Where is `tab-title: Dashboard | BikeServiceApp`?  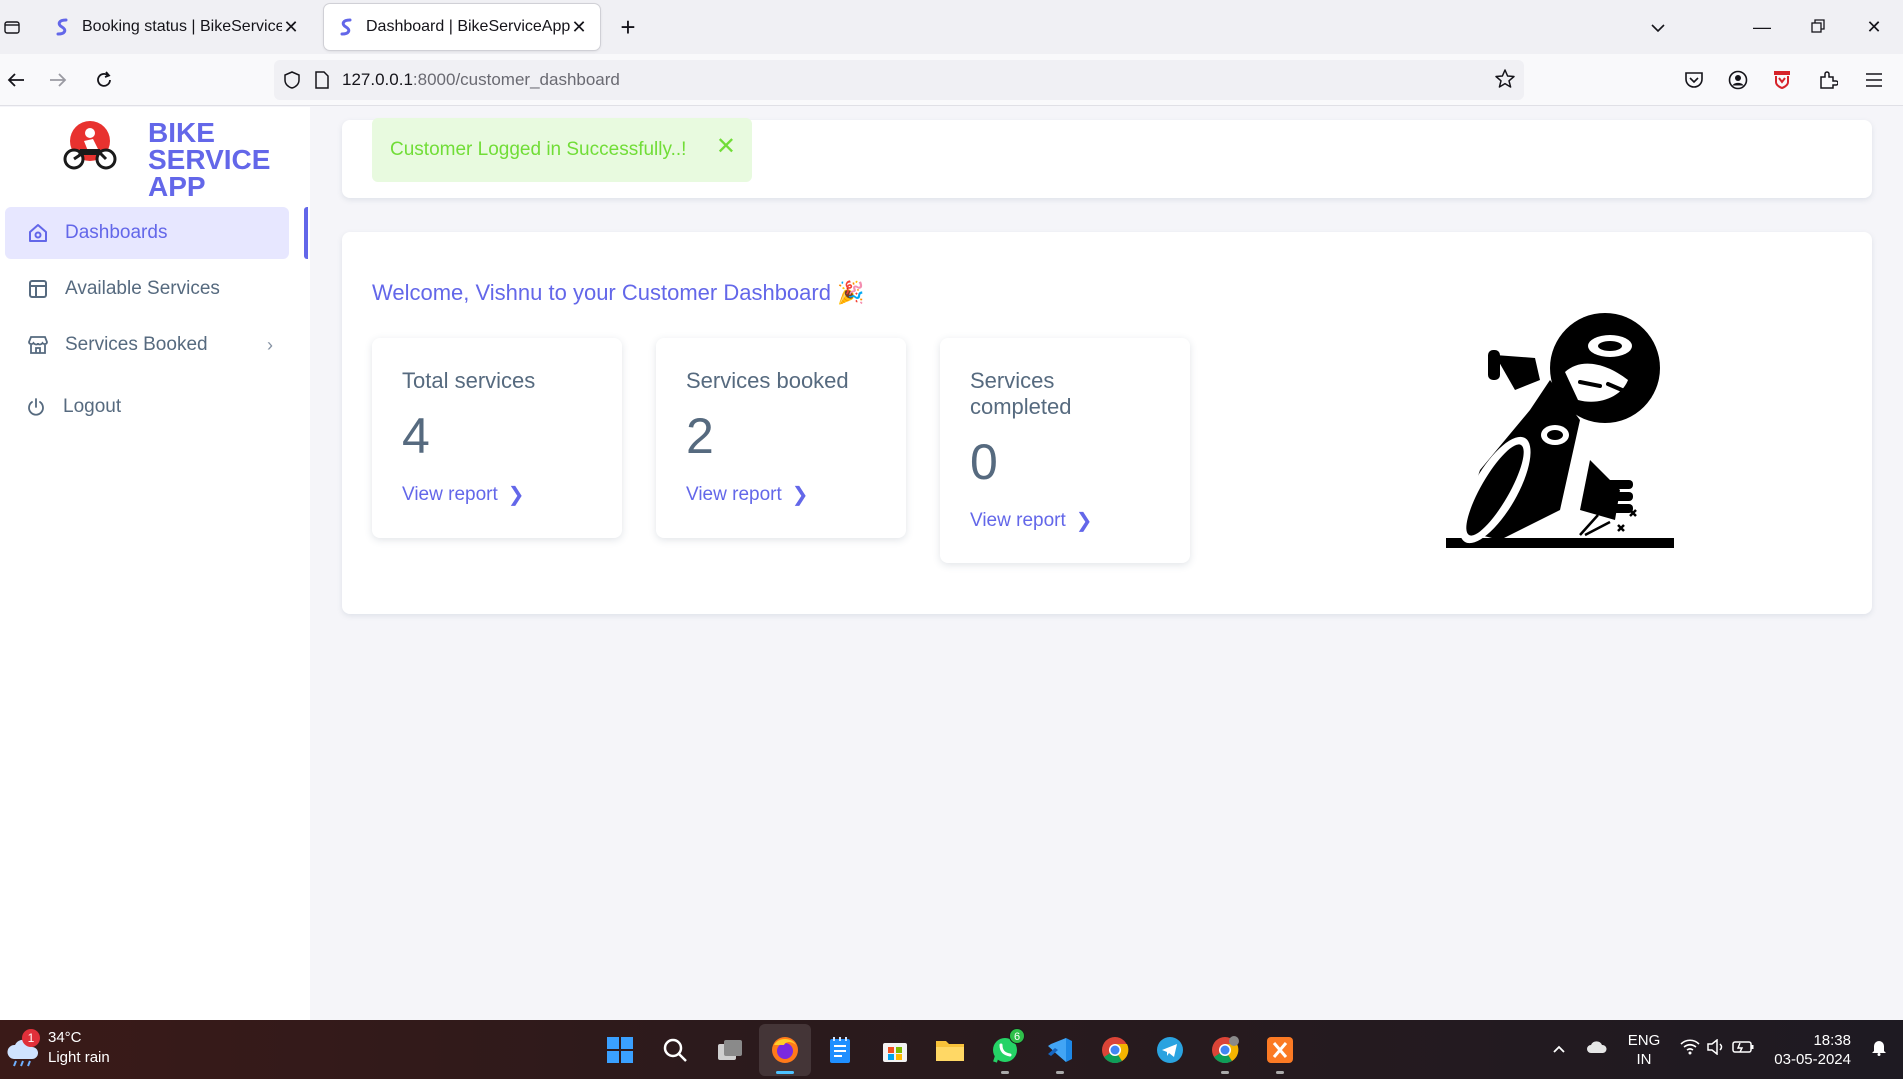
tab-title: Dashboard | BikeServiceApp is located at coordinates (468, 26).